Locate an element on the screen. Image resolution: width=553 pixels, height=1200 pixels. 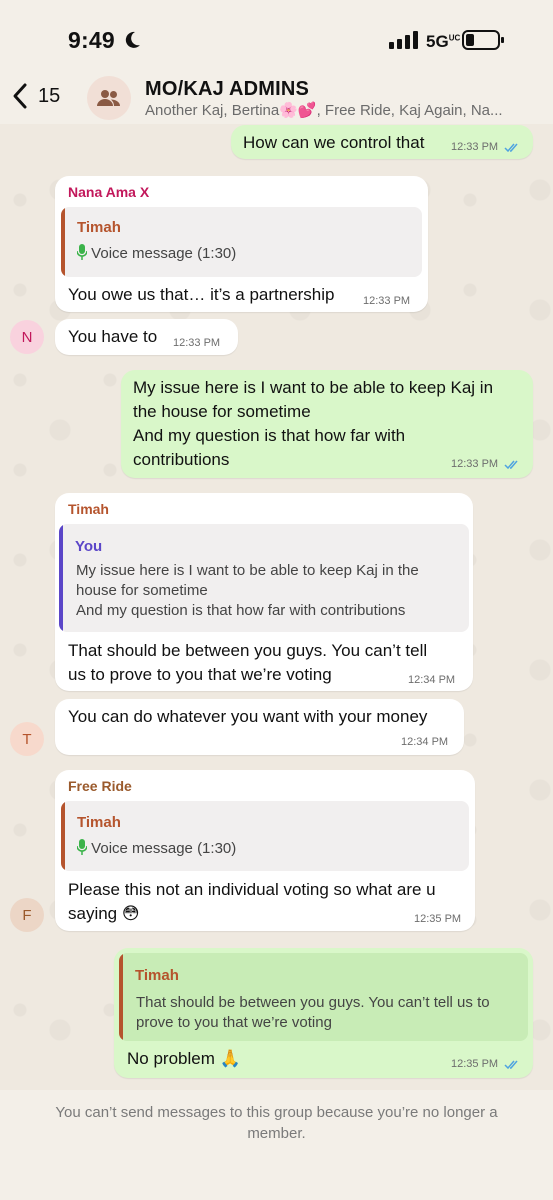
unread-count: 15 is located at coordinates (49, 95).